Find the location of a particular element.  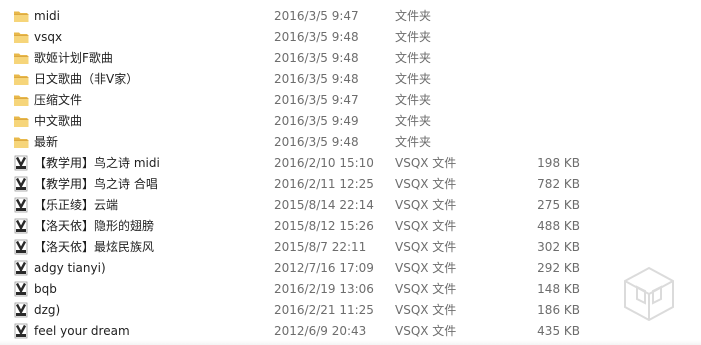

file-row: 中文歌曲 2016/3/5 9:49 文件夹 is located at coordinates (350, 121).